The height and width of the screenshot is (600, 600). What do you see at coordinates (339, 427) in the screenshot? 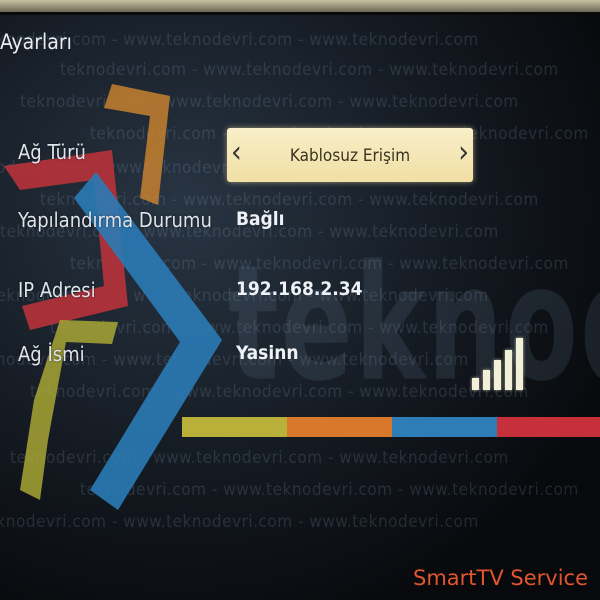
I see `orange-key-segment` at bounding box center [339, 427].